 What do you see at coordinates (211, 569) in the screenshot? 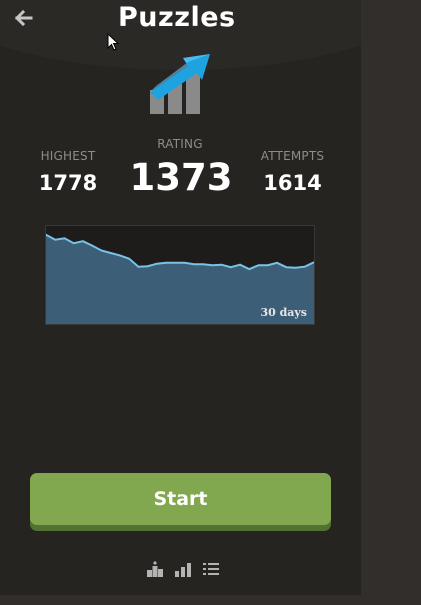
I see `list-icon` at bounding box center [211, 569].